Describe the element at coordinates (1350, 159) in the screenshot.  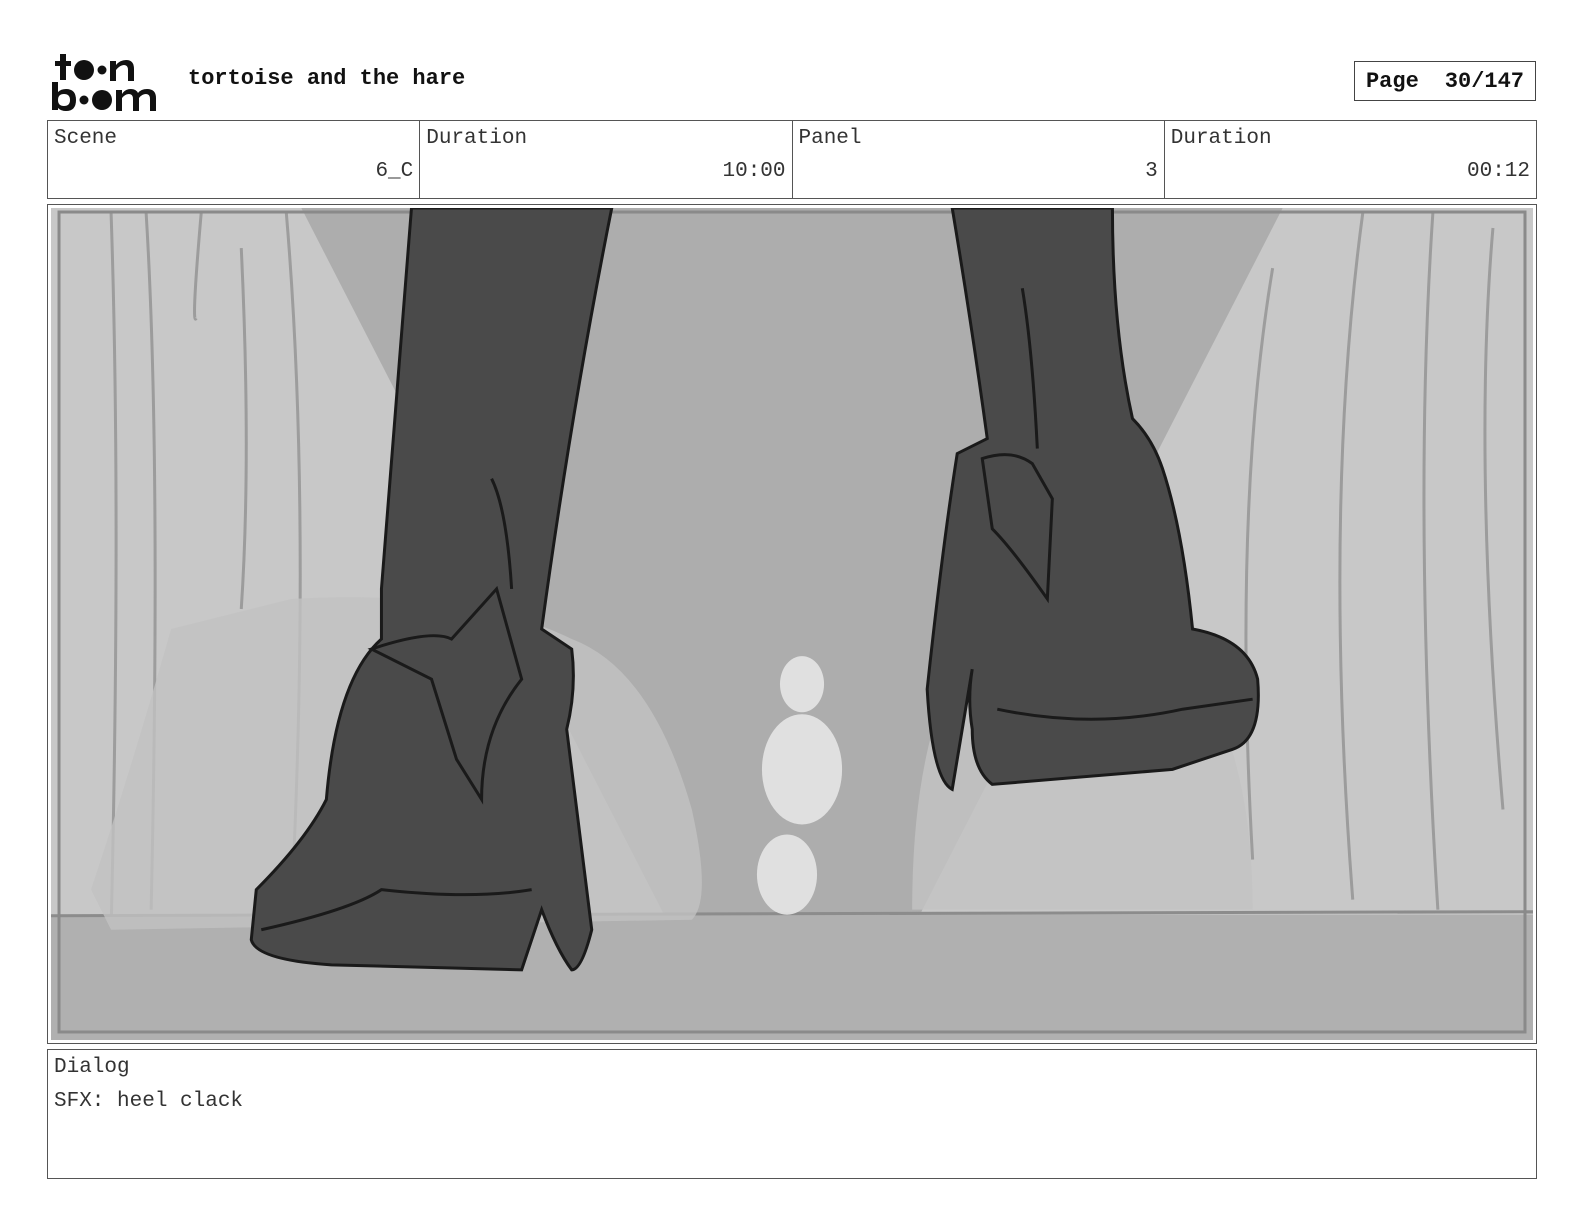
I see `panel-duration-cell: Duration 00:12` at that location.